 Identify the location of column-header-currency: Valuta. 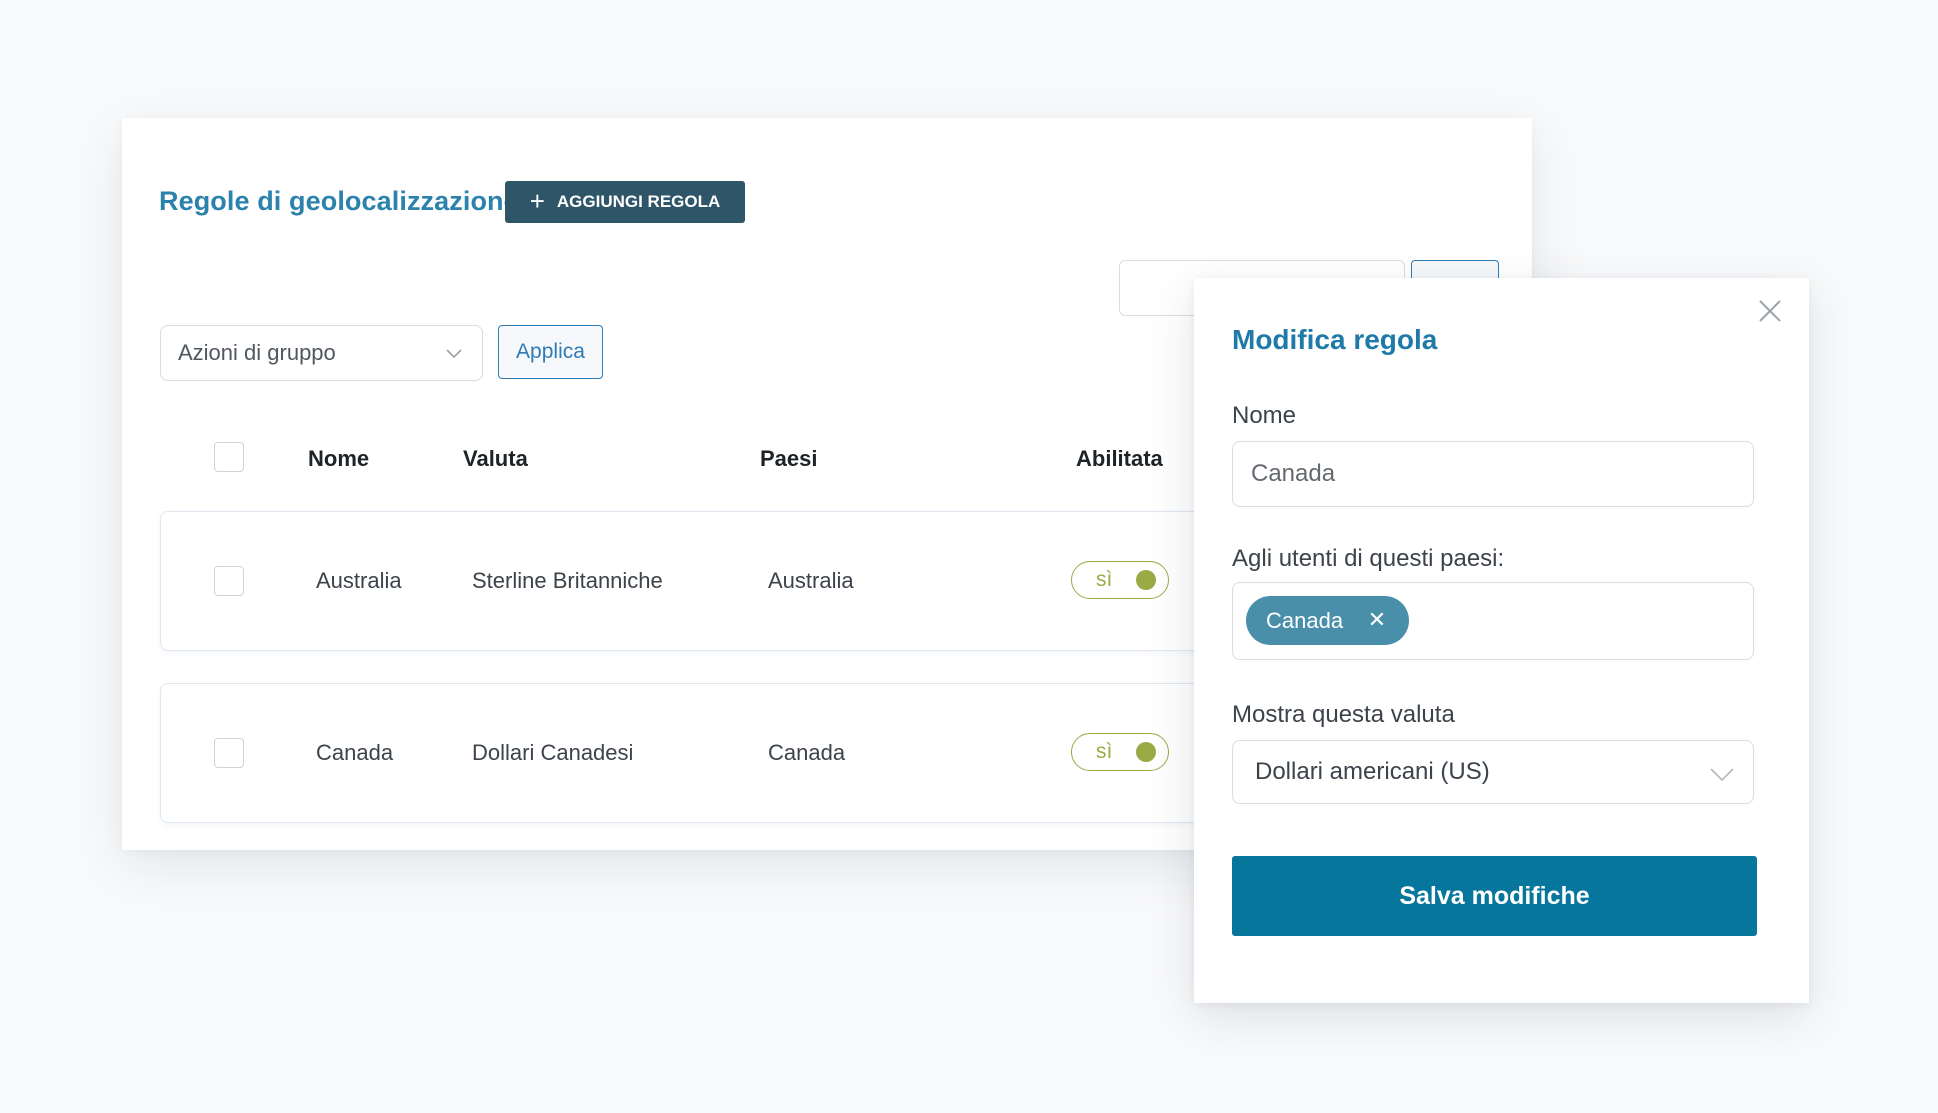
(495, 459).